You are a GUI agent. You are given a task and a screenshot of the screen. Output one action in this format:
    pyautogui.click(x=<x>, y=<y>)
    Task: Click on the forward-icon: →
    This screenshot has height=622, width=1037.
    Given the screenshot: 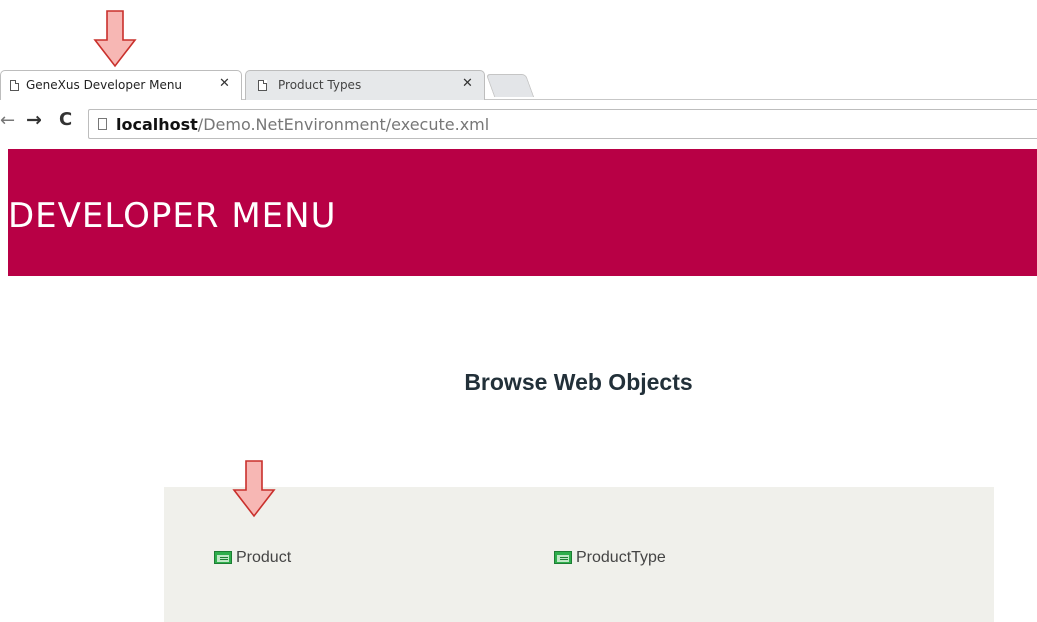 What is the action you would take?
    pyautogui.click(x=34, y=120)
    